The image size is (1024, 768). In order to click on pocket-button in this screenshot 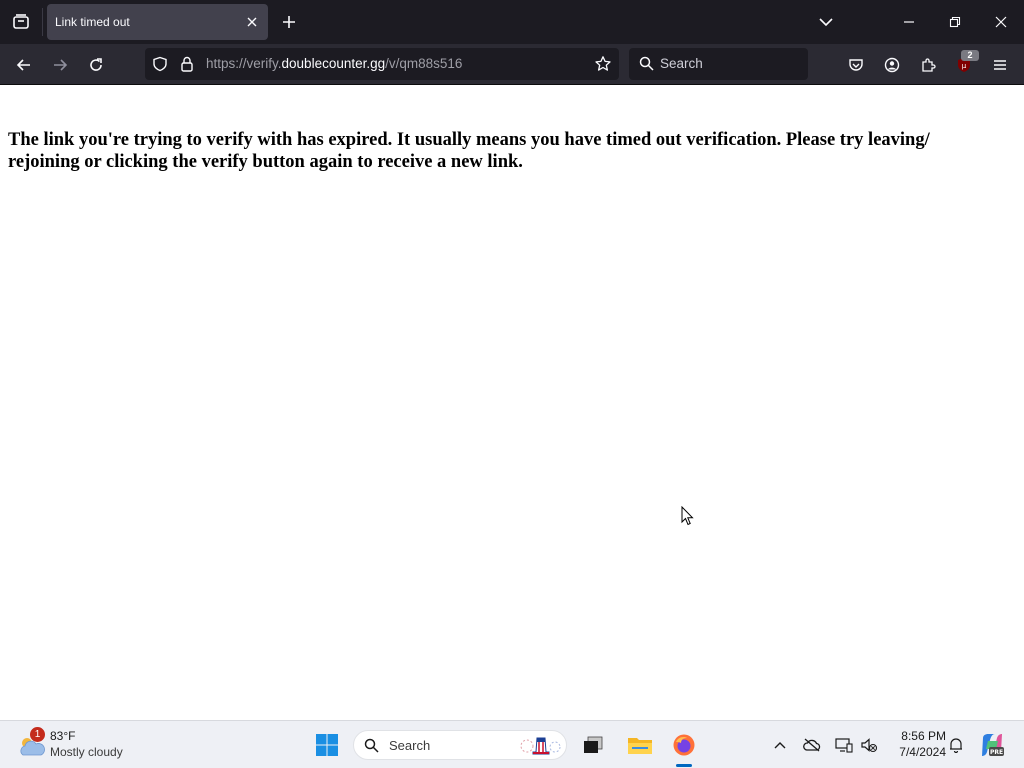, I will do `click(856, 65)`.